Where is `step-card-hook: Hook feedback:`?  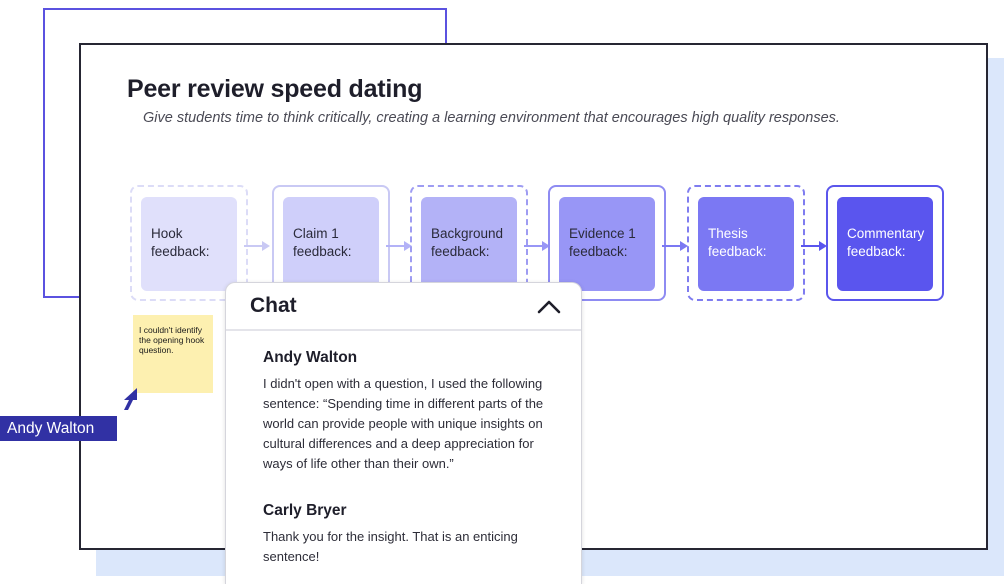
step-card-hook: Hook feedback: is located at coordinates (189, 244).